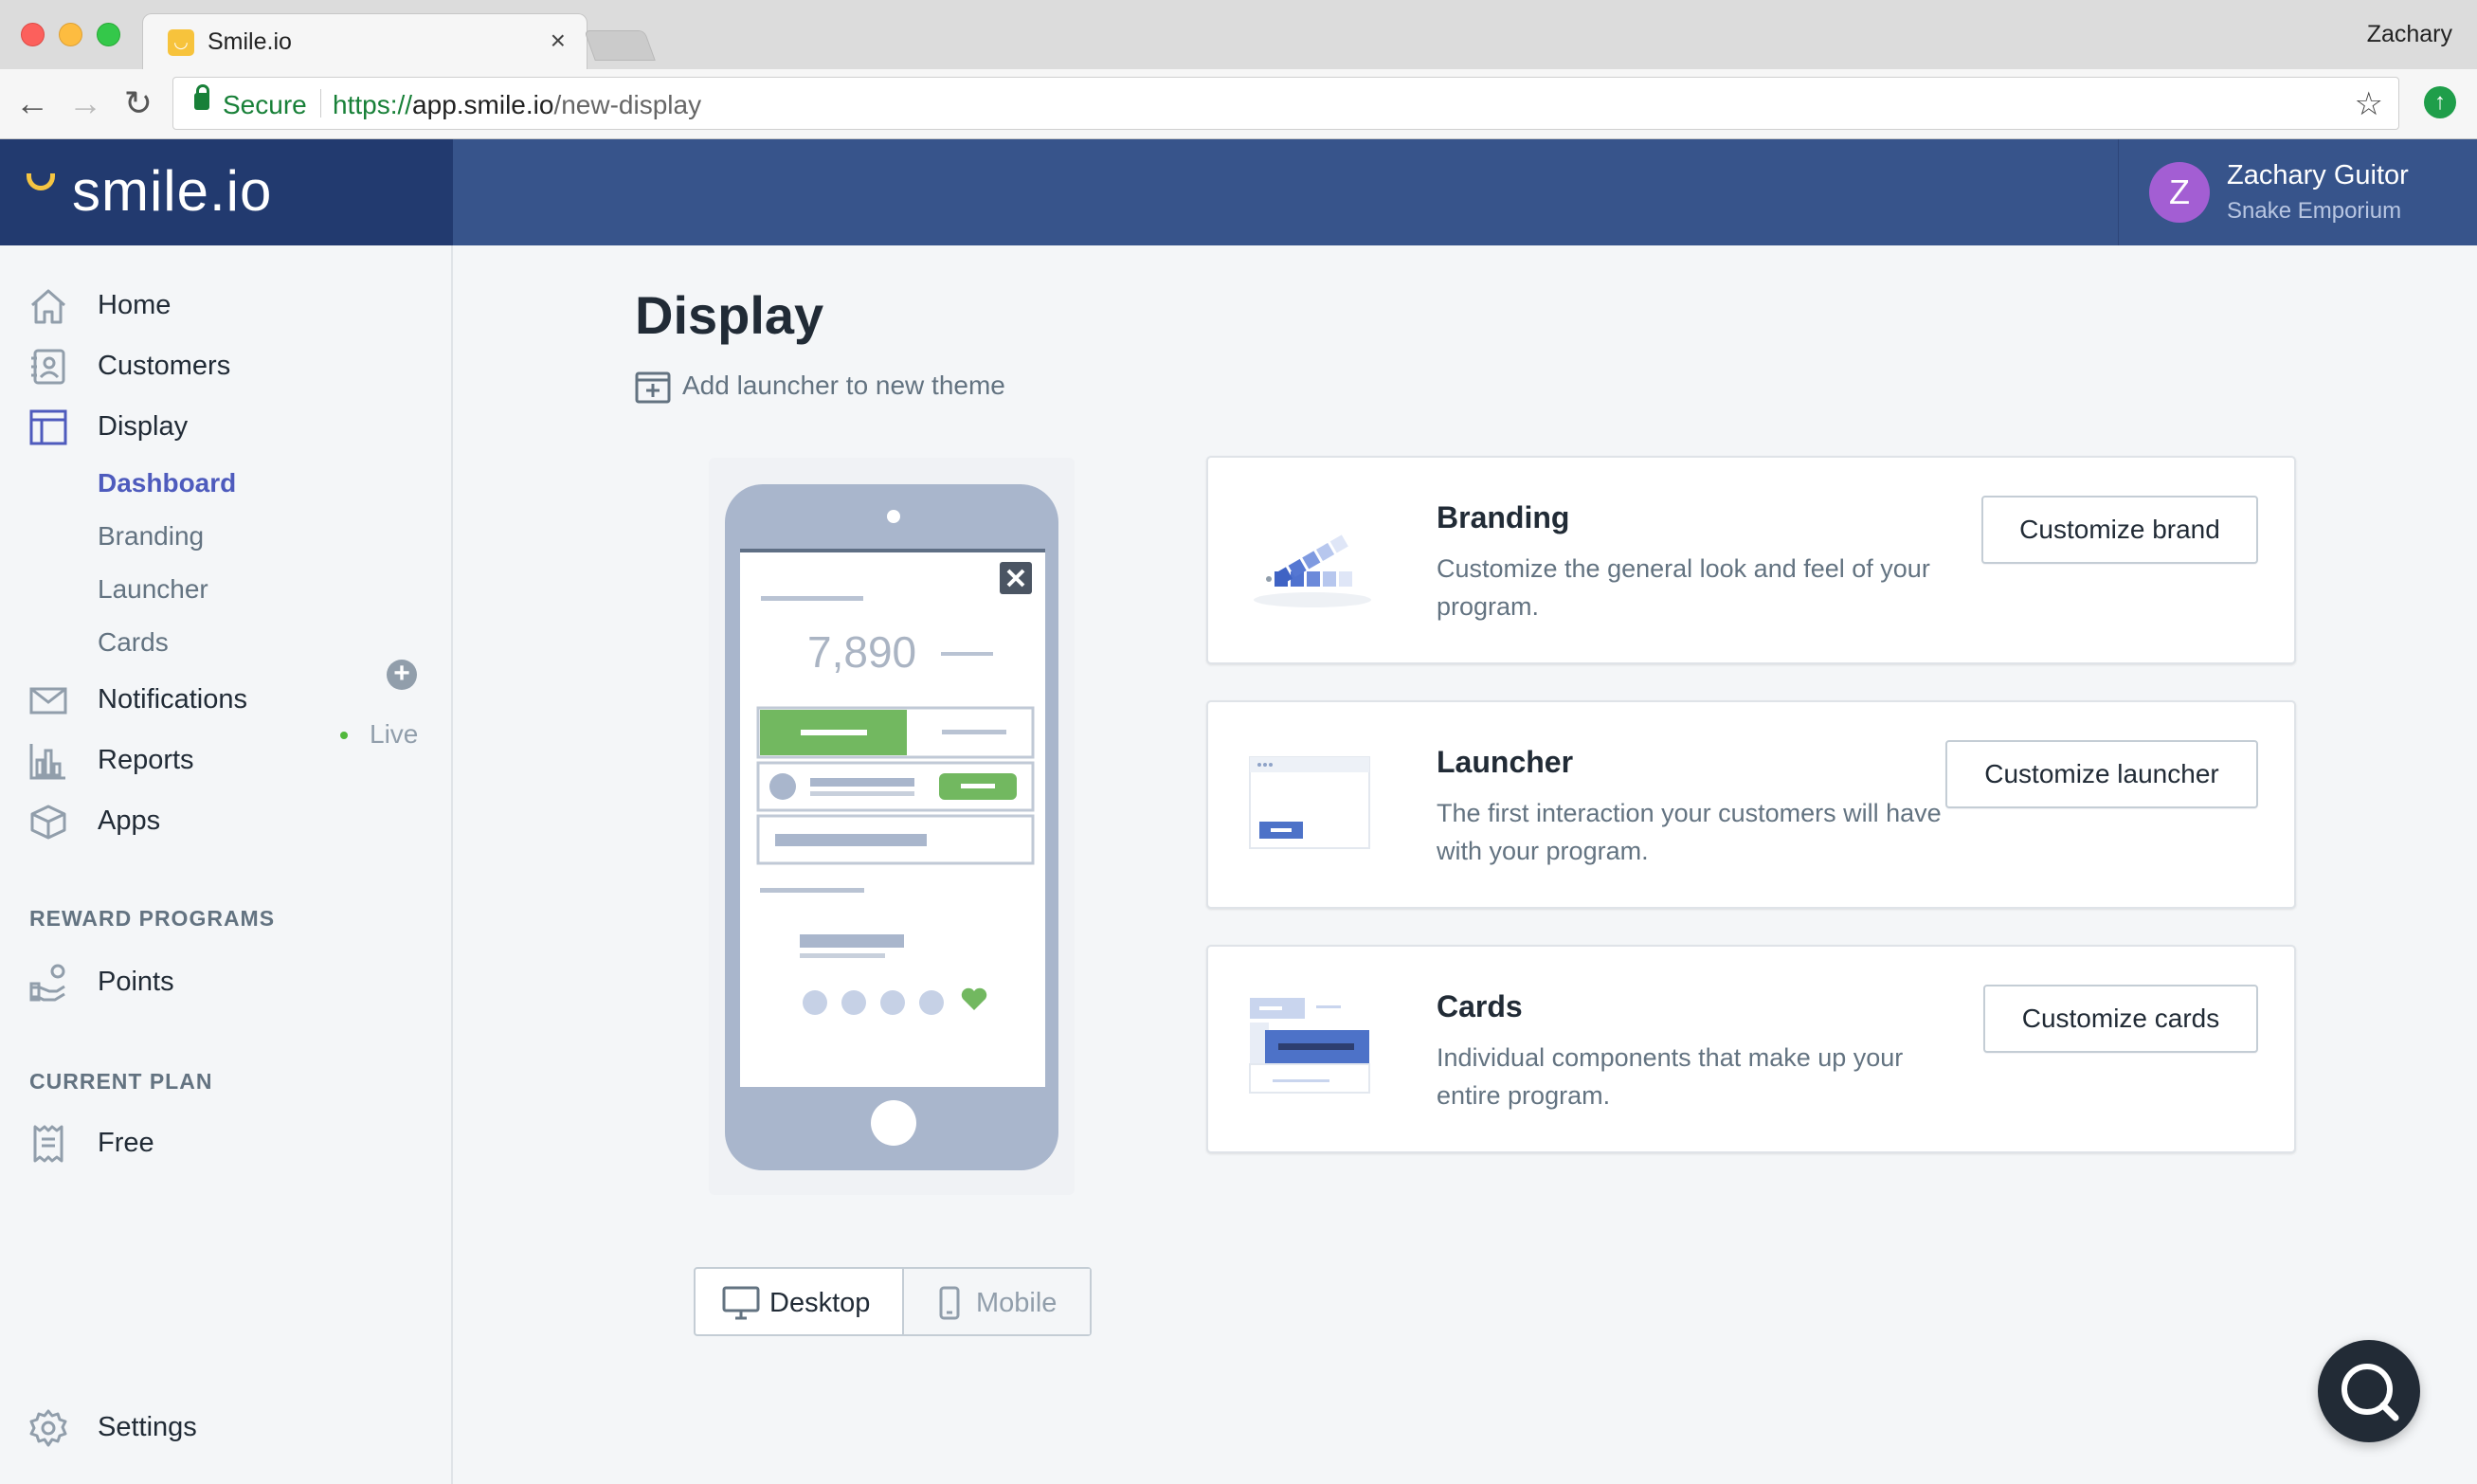 The width and height of the screenshot is (2477, 1484). I want to click on brand-logo: smile.io, so click(227, 192).